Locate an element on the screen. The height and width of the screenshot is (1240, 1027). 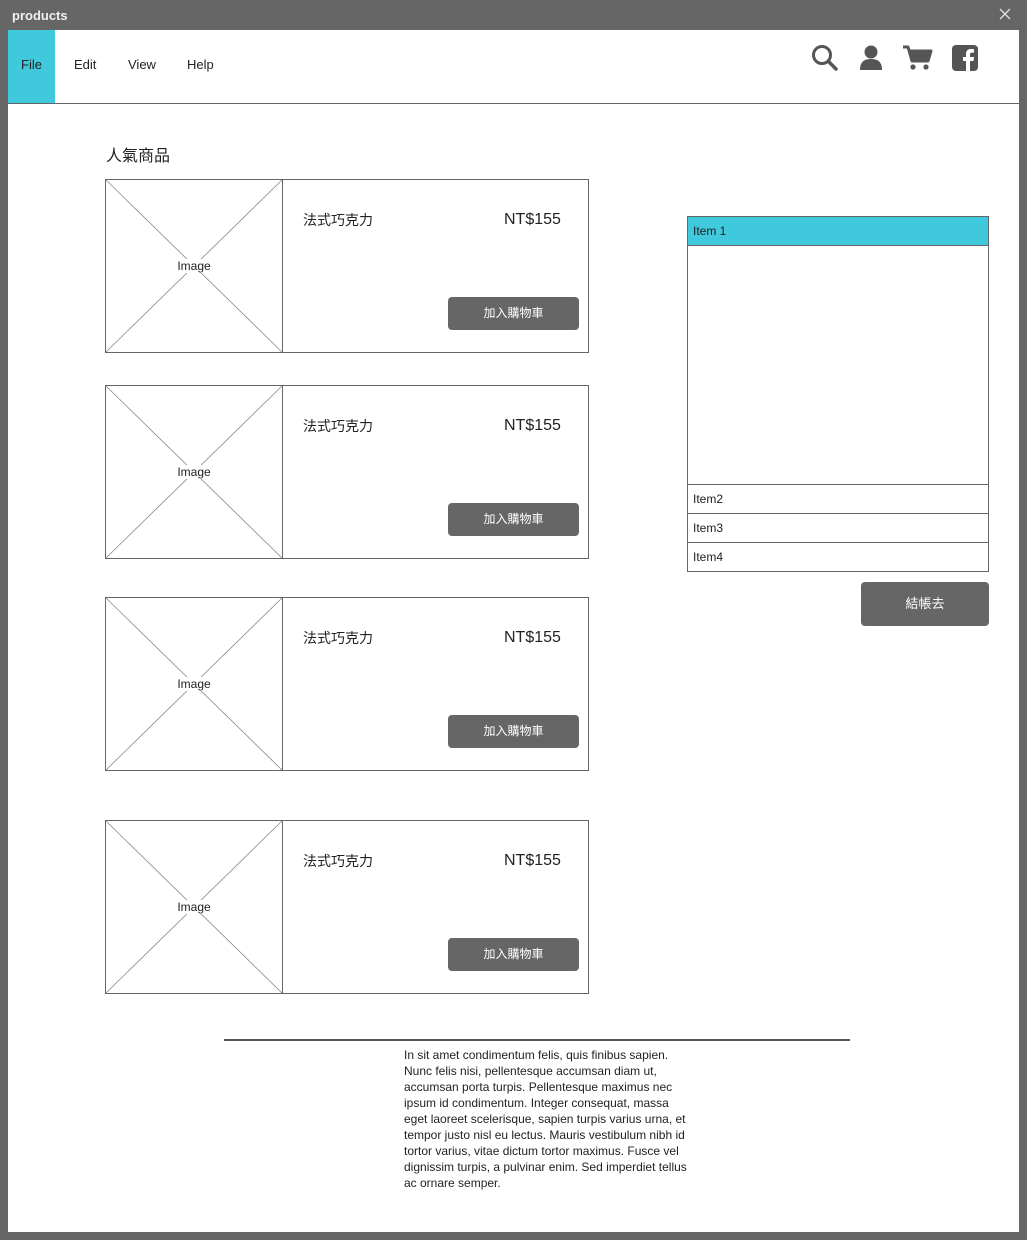
footer-divider is located at coordinates (537, 1040).